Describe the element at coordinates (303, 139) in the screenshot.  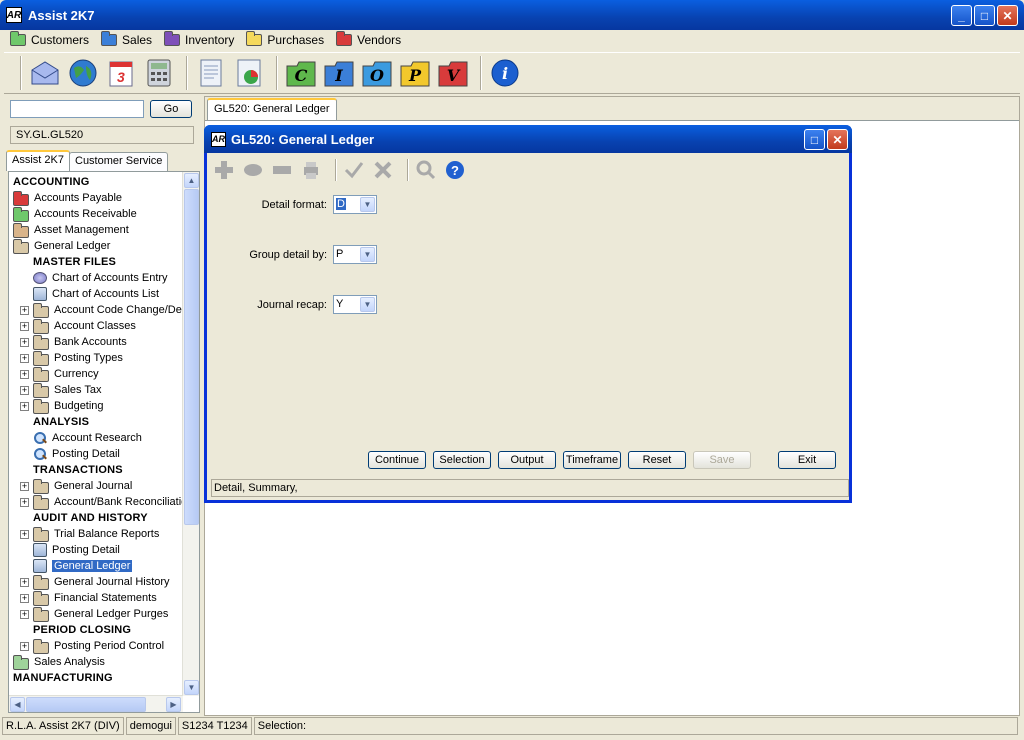
I see `dialog-title: GL520: General Ledger` at that location.